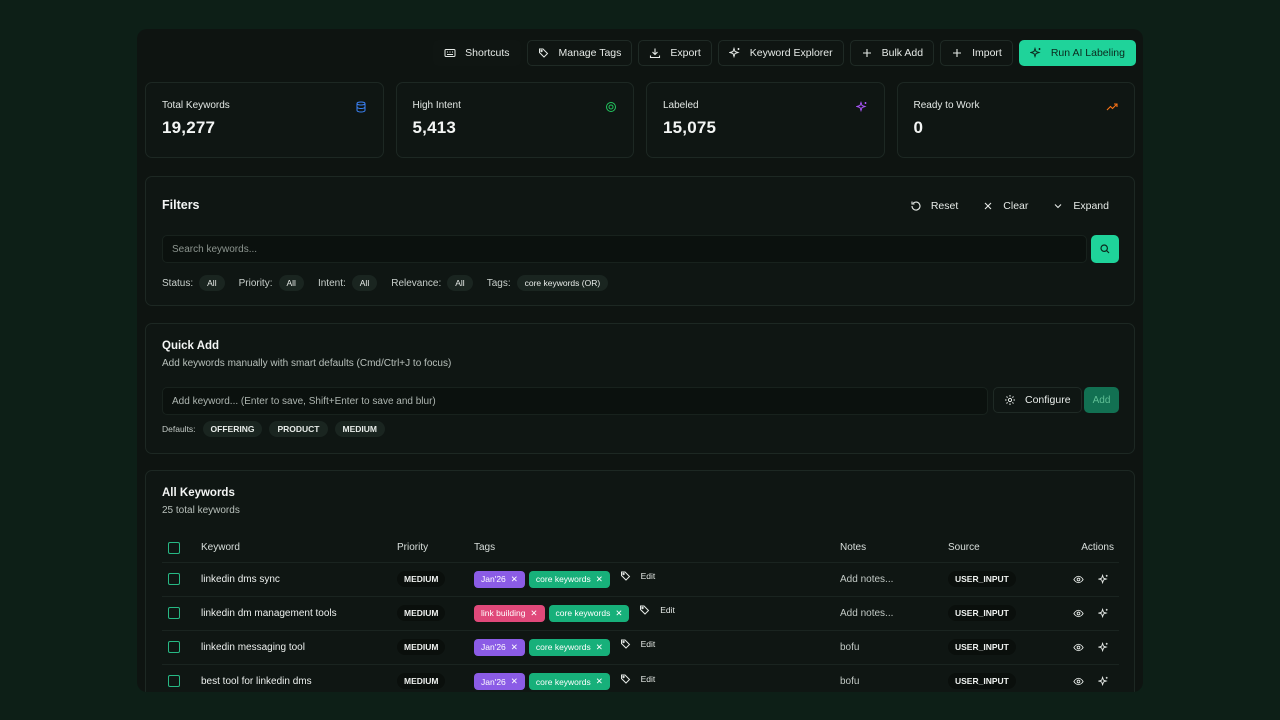 The width and height of the screenshot is (1280, 720). I want to click on status-filter-label: Status:, so click(178, 283).